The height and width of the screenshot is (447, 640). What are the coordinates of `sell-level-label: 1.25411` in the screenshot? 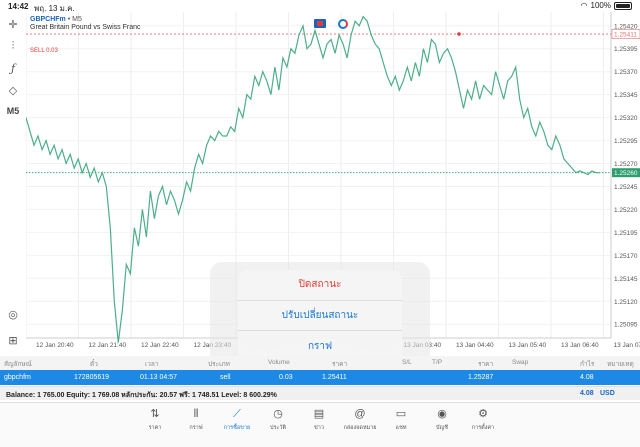 It's located at (625, 35).